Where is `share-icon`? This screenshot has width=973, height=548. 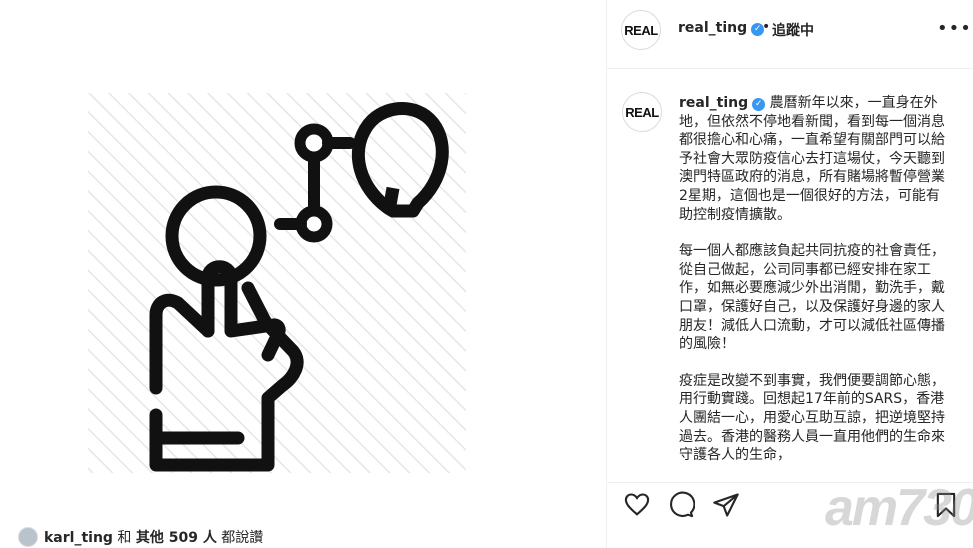 share-icon is located at coordinates (726, 505).